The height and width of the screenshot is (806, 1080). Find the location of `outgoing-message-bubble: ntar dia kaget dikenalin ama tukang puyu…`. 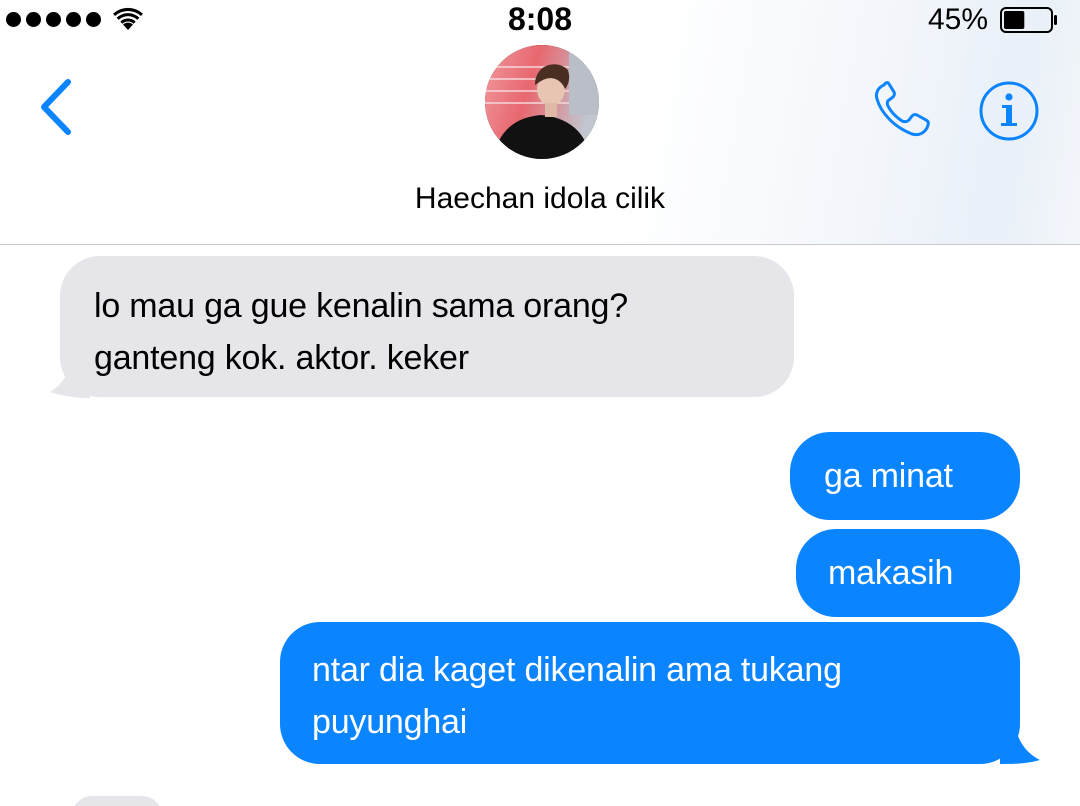

outgoing-message-bubble: ntar dia kaget dikenalin ama tukang puyu… is located at coordinates (650, 693).